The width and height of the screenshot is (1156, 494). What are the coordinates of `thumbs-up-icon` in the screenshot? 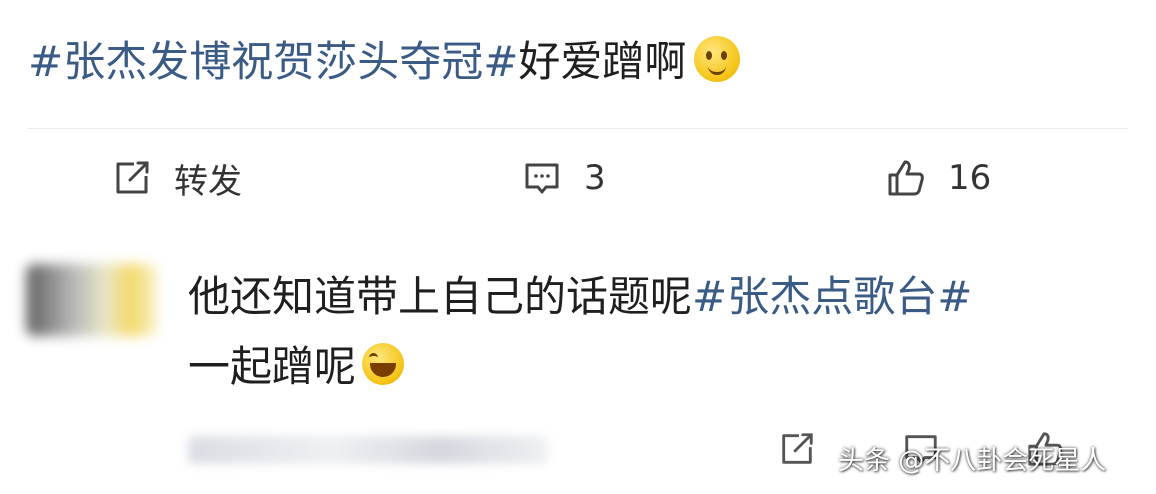 It's located at (906, 178).